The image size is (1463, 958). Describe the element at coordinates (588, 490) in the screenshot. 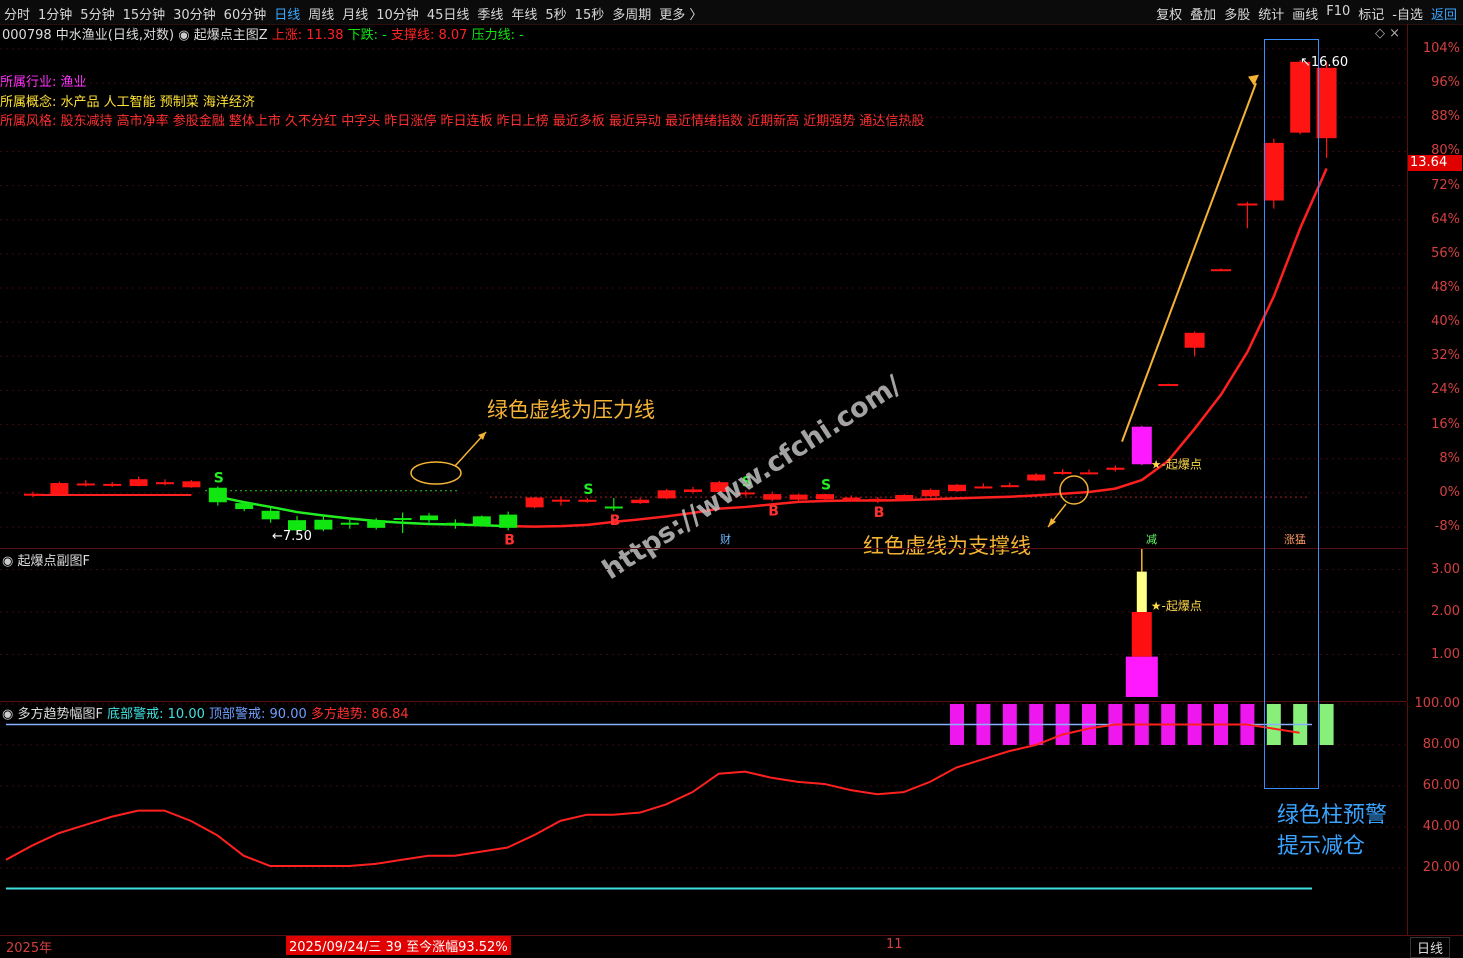

I see `signal-marker-2: S` at that location.